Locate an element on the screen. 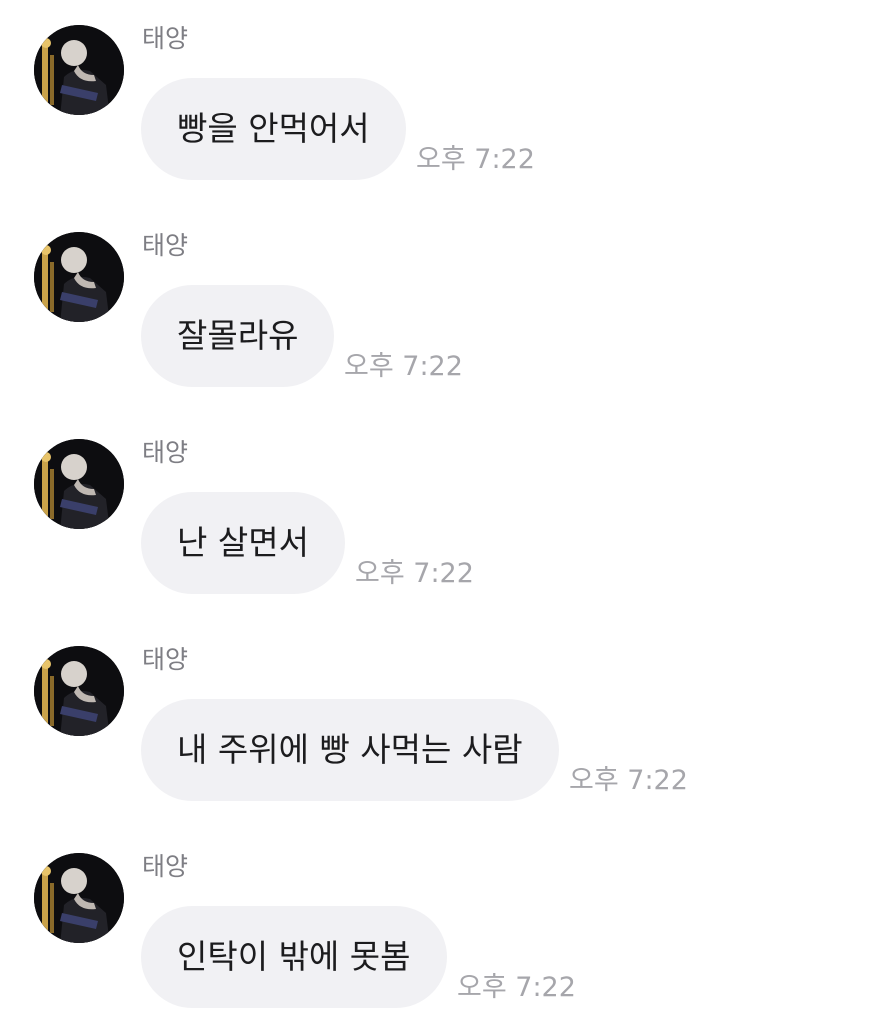 This screenshot has width=884, height=1023. message-bubble: 내 주위에 빵 사먹는 사람 is located at coordinates (350, 750).